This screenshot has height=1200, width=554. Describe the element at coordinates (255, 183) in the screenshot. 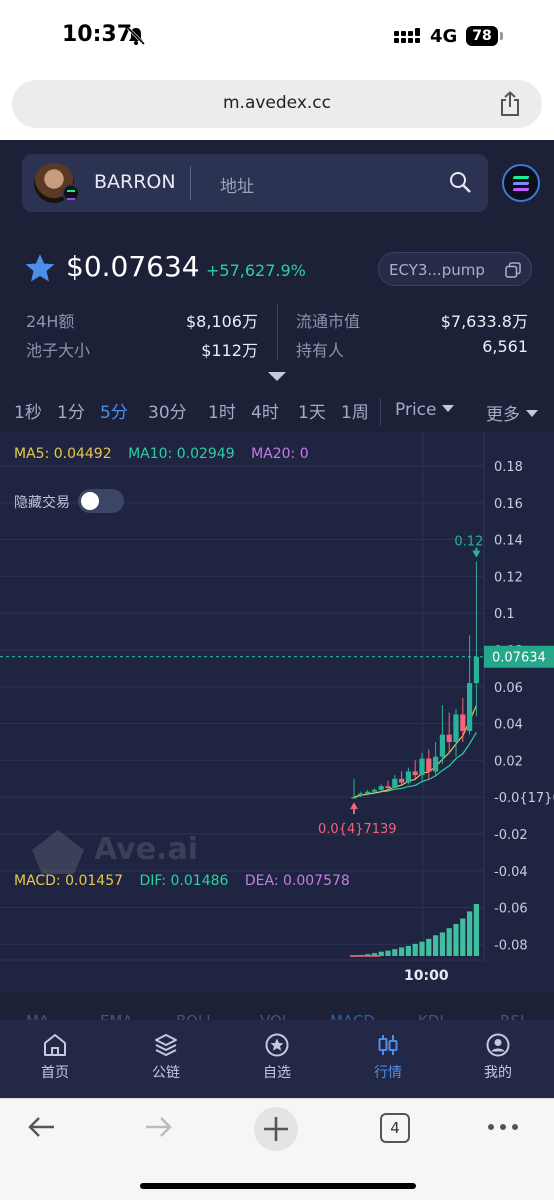

I see `search-box: BARRON 地址` at that location.